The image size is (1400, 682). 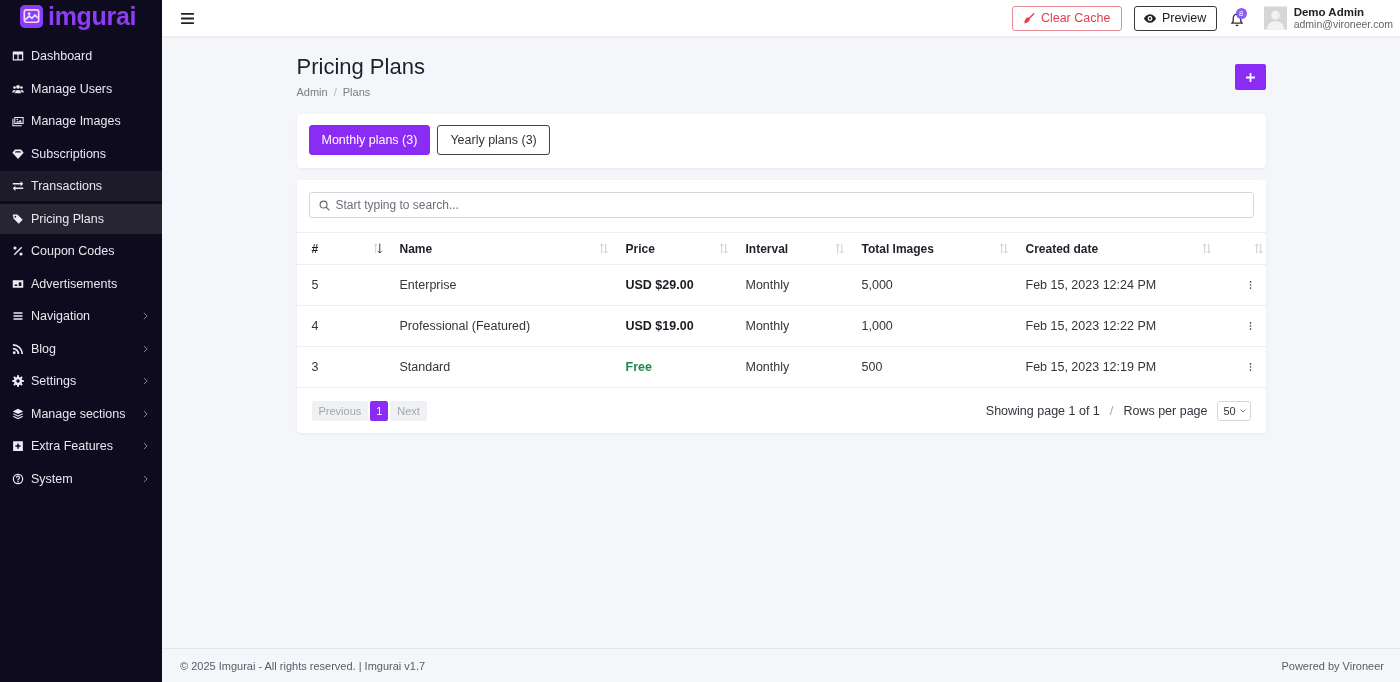 I want to click on plan-id: 4, so click(x=315, y=326).